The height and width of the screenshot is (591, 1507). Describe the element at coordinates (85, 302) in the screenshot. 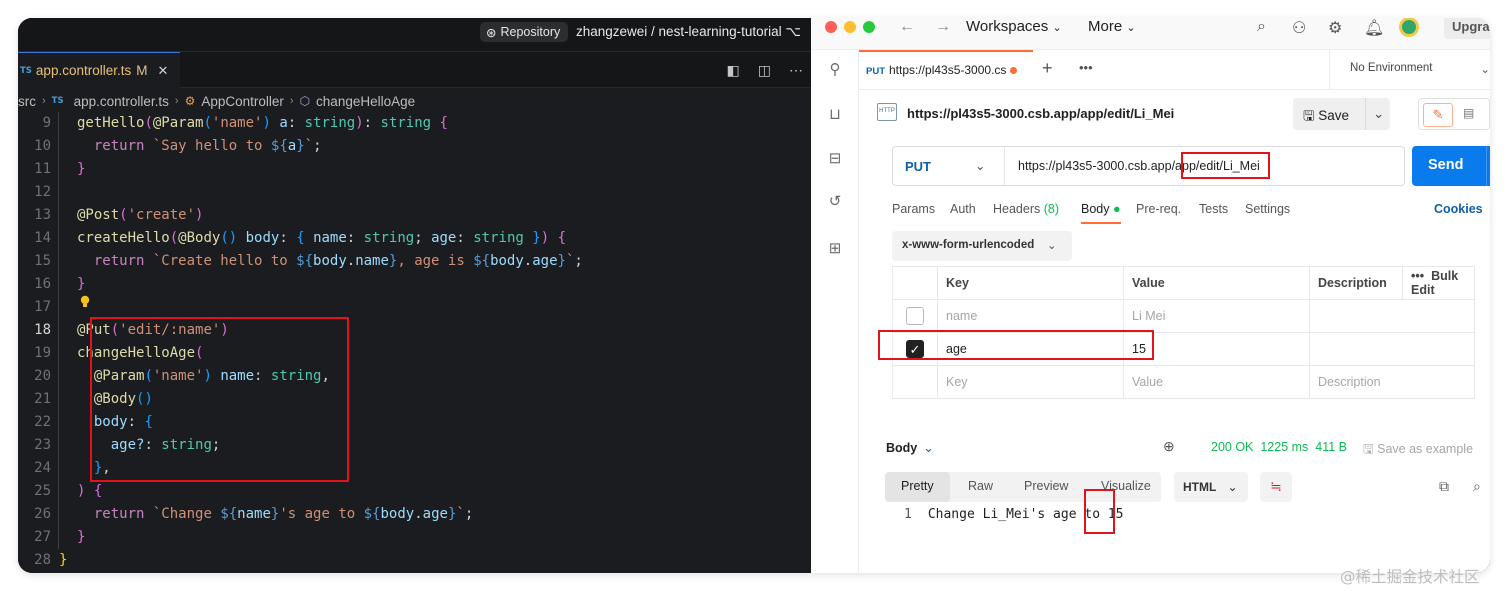

I see `lightbulb-icon` at that location.